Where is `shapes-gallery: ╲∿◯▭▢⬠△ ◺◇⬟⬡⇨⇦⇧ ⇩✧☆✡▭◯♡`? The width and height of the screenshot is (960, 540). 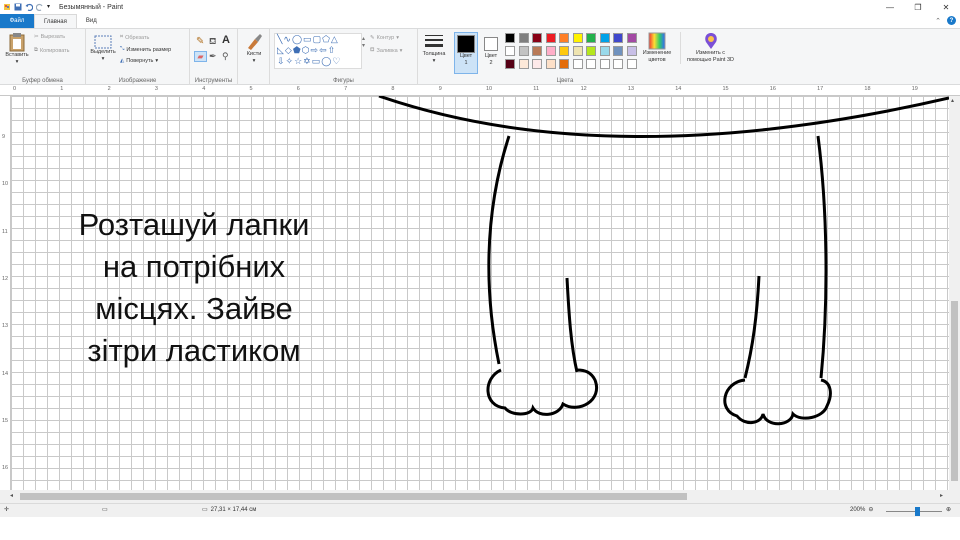 shapes-gallery: ╲∿◯▭▢⬠△ ◺◇⬟⬡⇨⇦⇧ ⇩✧☆✡▭◯♡ is located at coordinates (318, 51).